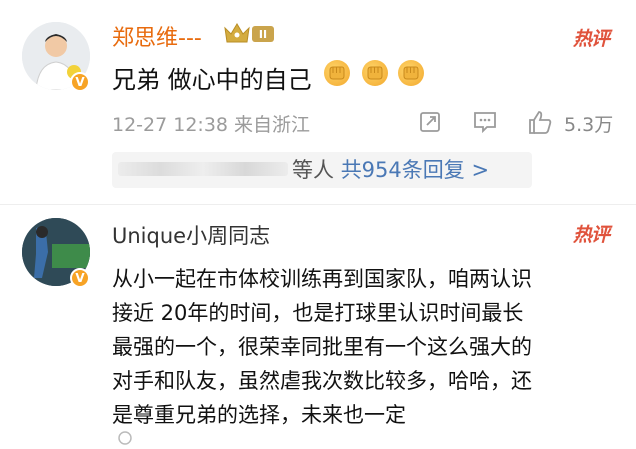  Describe the element at coordinates (430, 124) in the screenshot. I see `share-icon` at that location.